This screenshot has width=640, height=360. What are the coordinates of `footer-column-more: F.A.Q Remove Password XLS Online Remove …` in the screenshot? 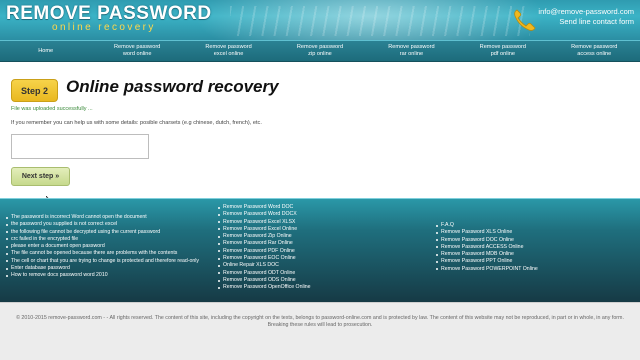 It's located at (487, 247).